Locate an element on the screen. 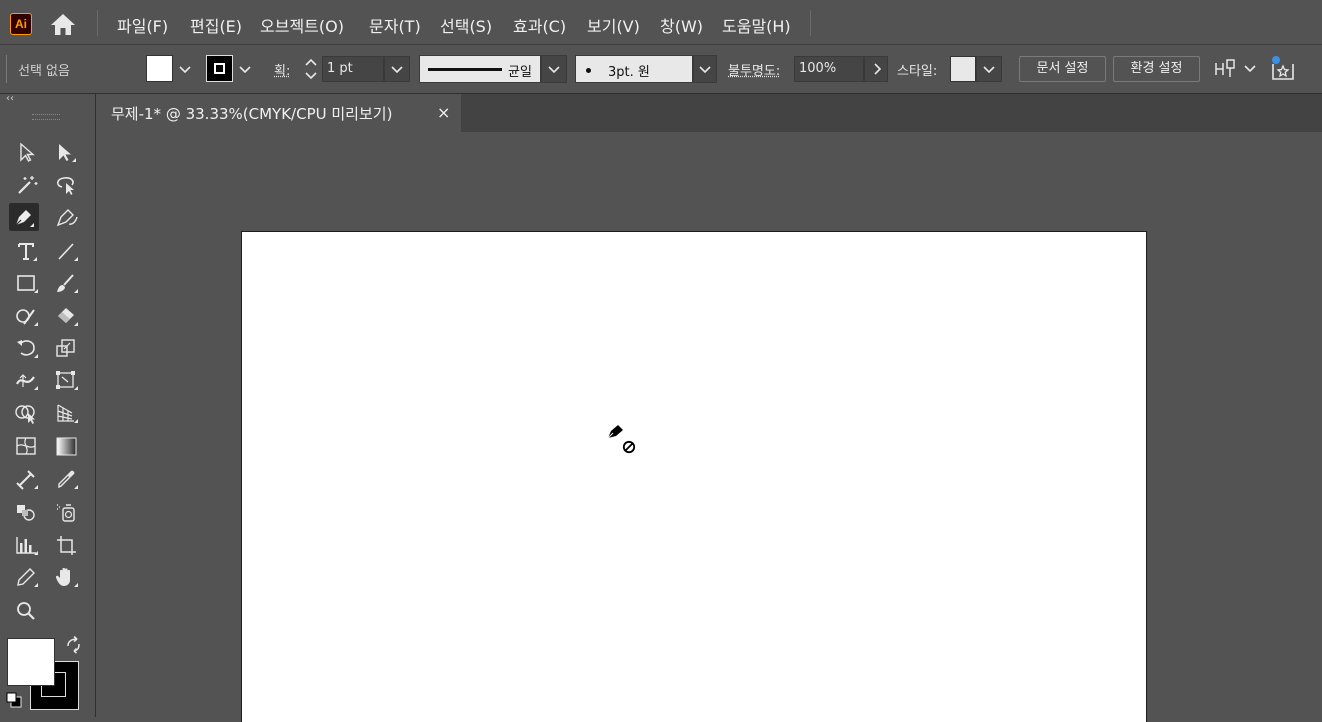  menu-window: 창(W) is located at coordinates (681, 25).